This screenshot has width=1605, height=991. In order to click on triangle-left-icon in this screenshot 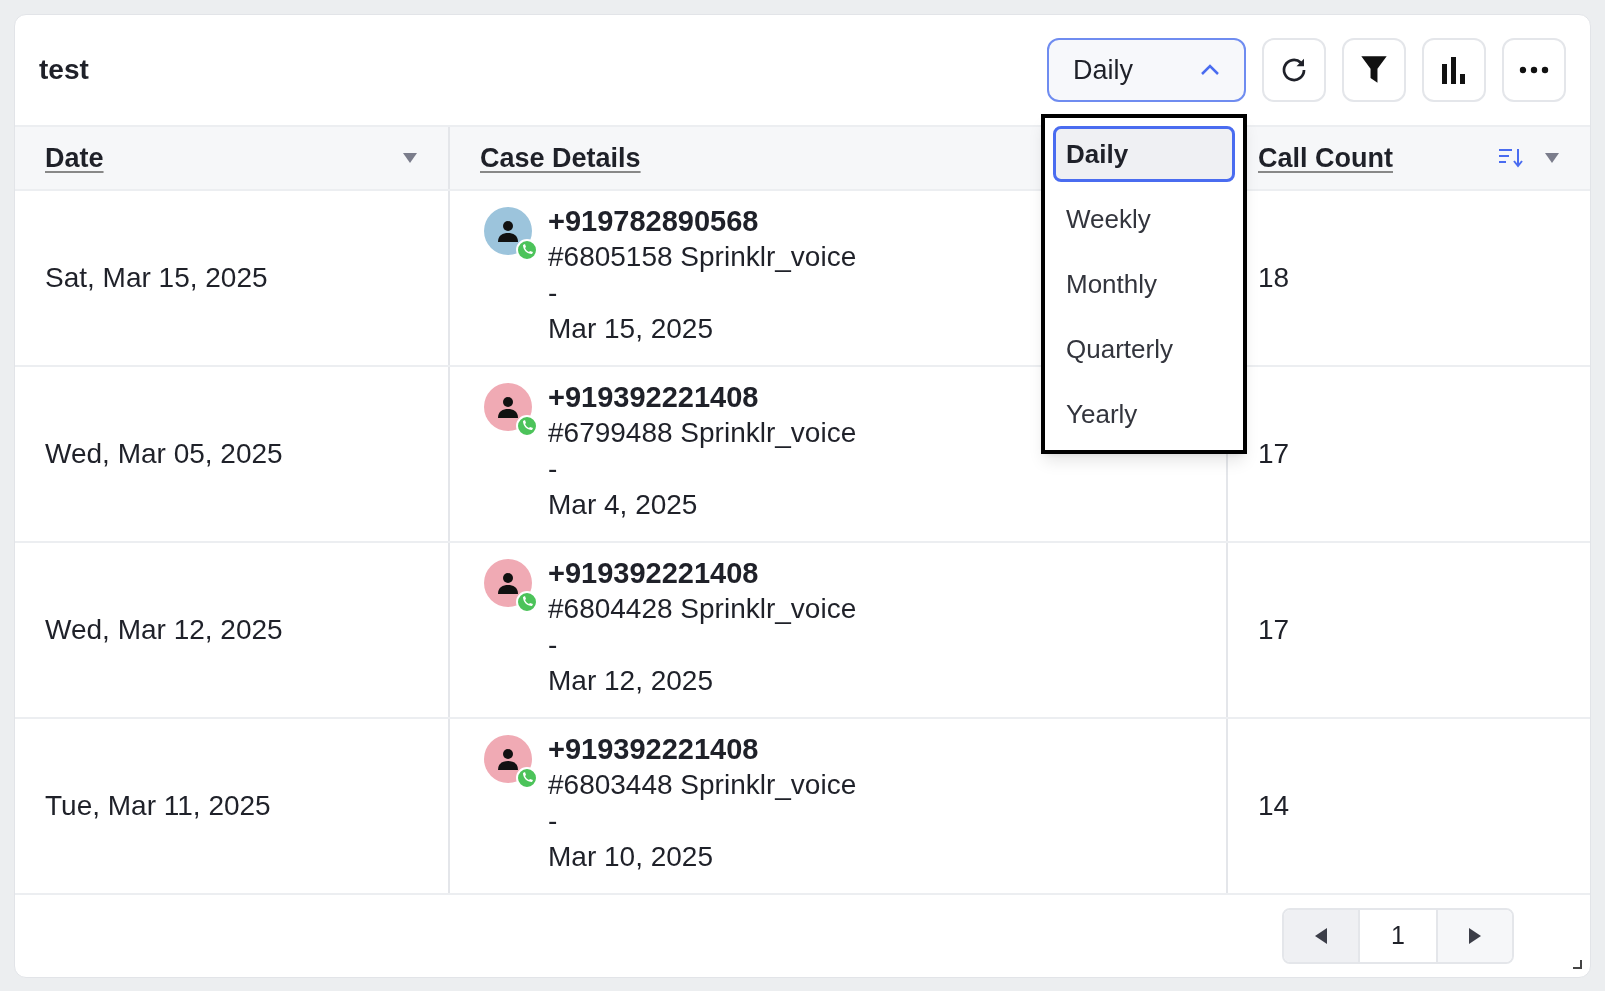, I will do `click(1321, 936)`.